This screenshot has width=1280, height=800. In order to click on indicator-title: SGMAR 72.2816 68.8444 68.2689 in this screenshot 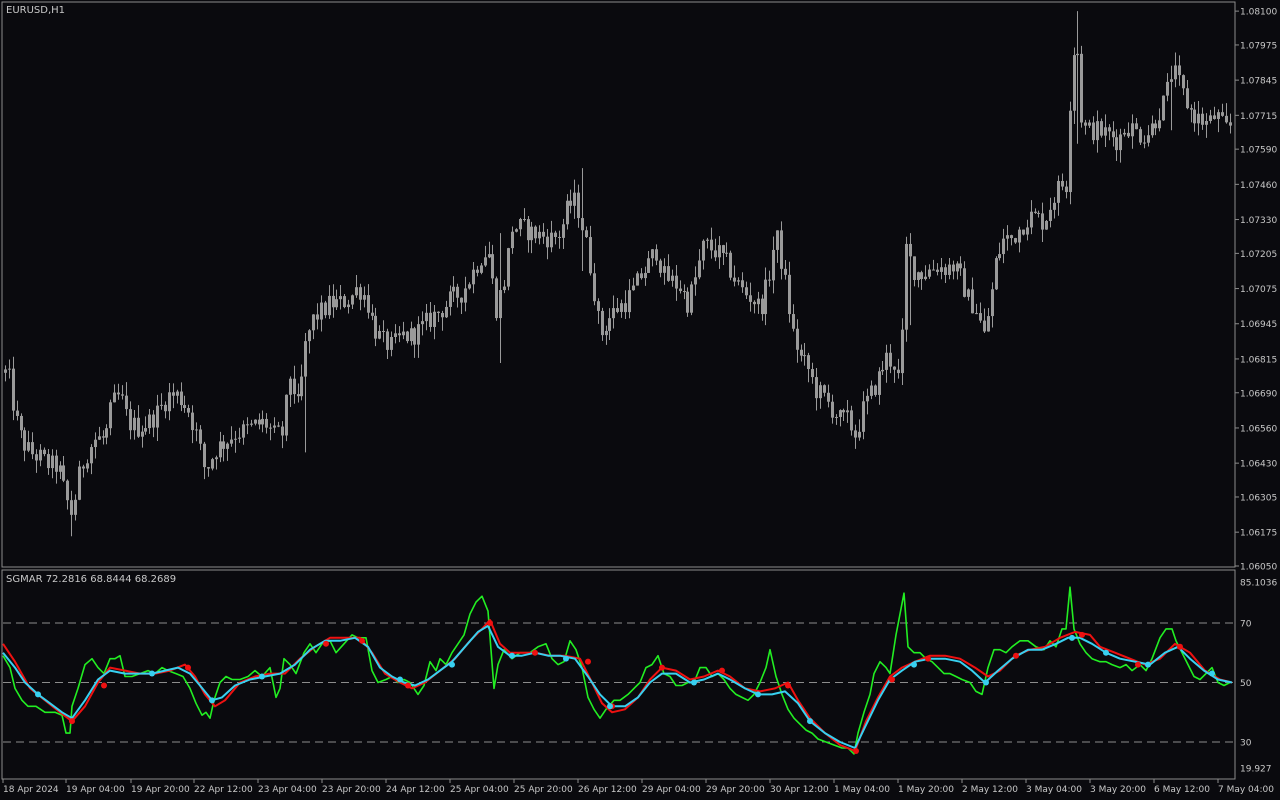, I will do `click(91, 579)`.